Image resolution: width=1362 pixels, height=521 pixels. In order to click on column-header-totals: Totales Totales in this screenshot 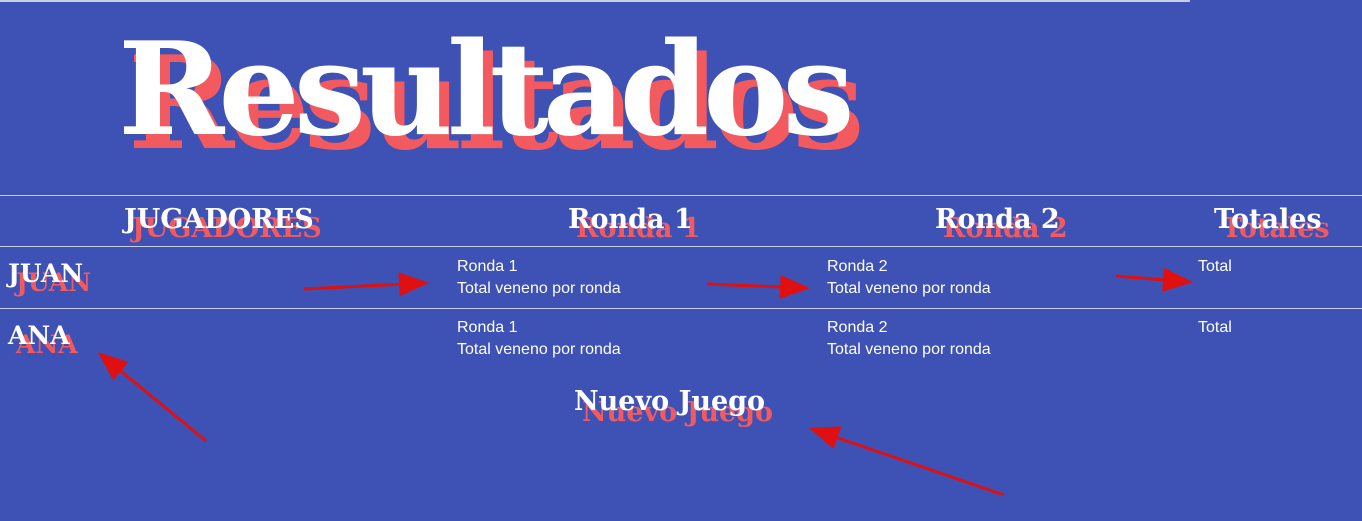, I will do `click(1272, 224)`.